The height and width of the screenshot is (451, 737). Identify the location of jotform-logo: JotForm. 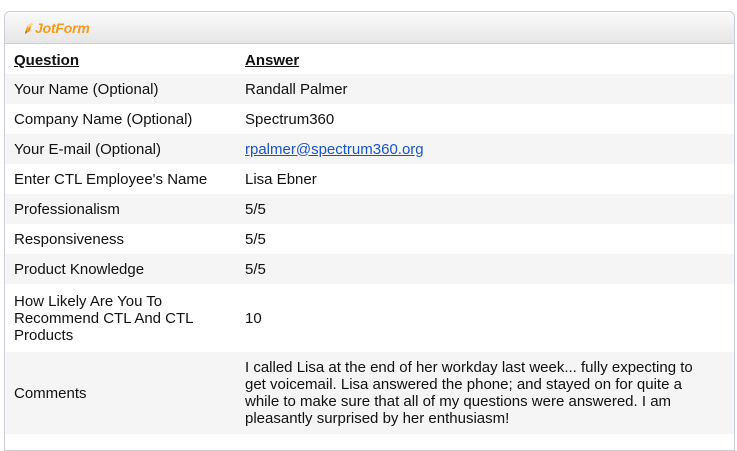
(57, 28).